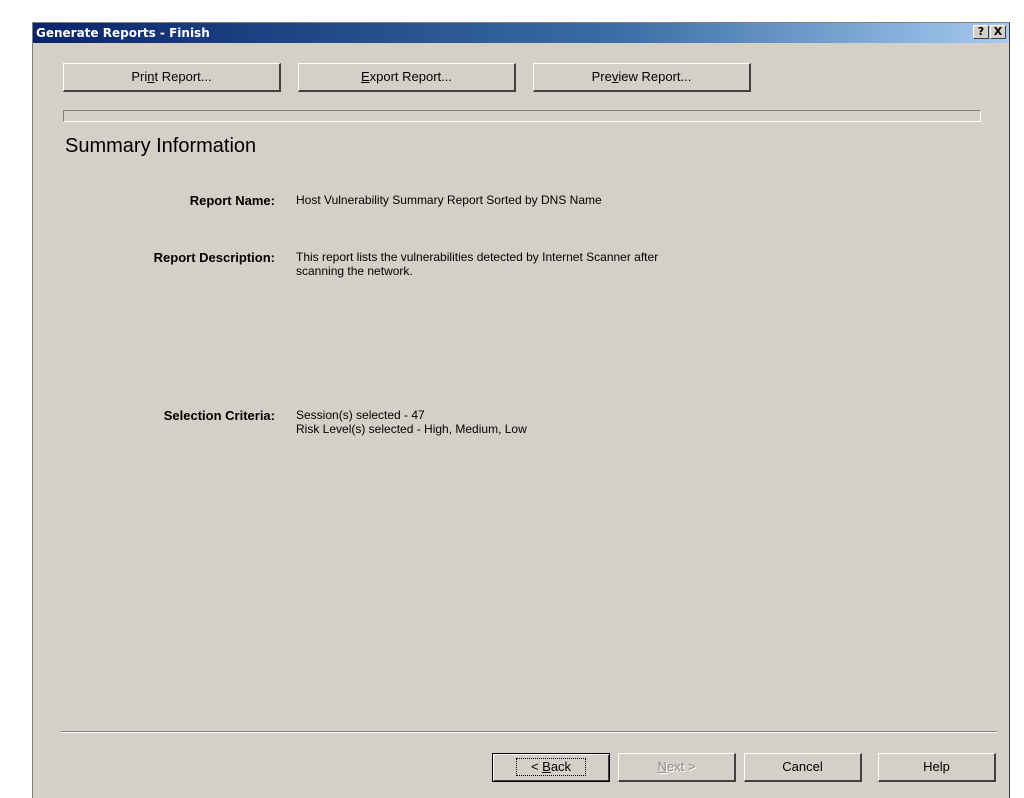 The height and width of the screenshot is (798, 1024). I want to click on criteria-line: Session(s) selected - 47, so click(360, 415).